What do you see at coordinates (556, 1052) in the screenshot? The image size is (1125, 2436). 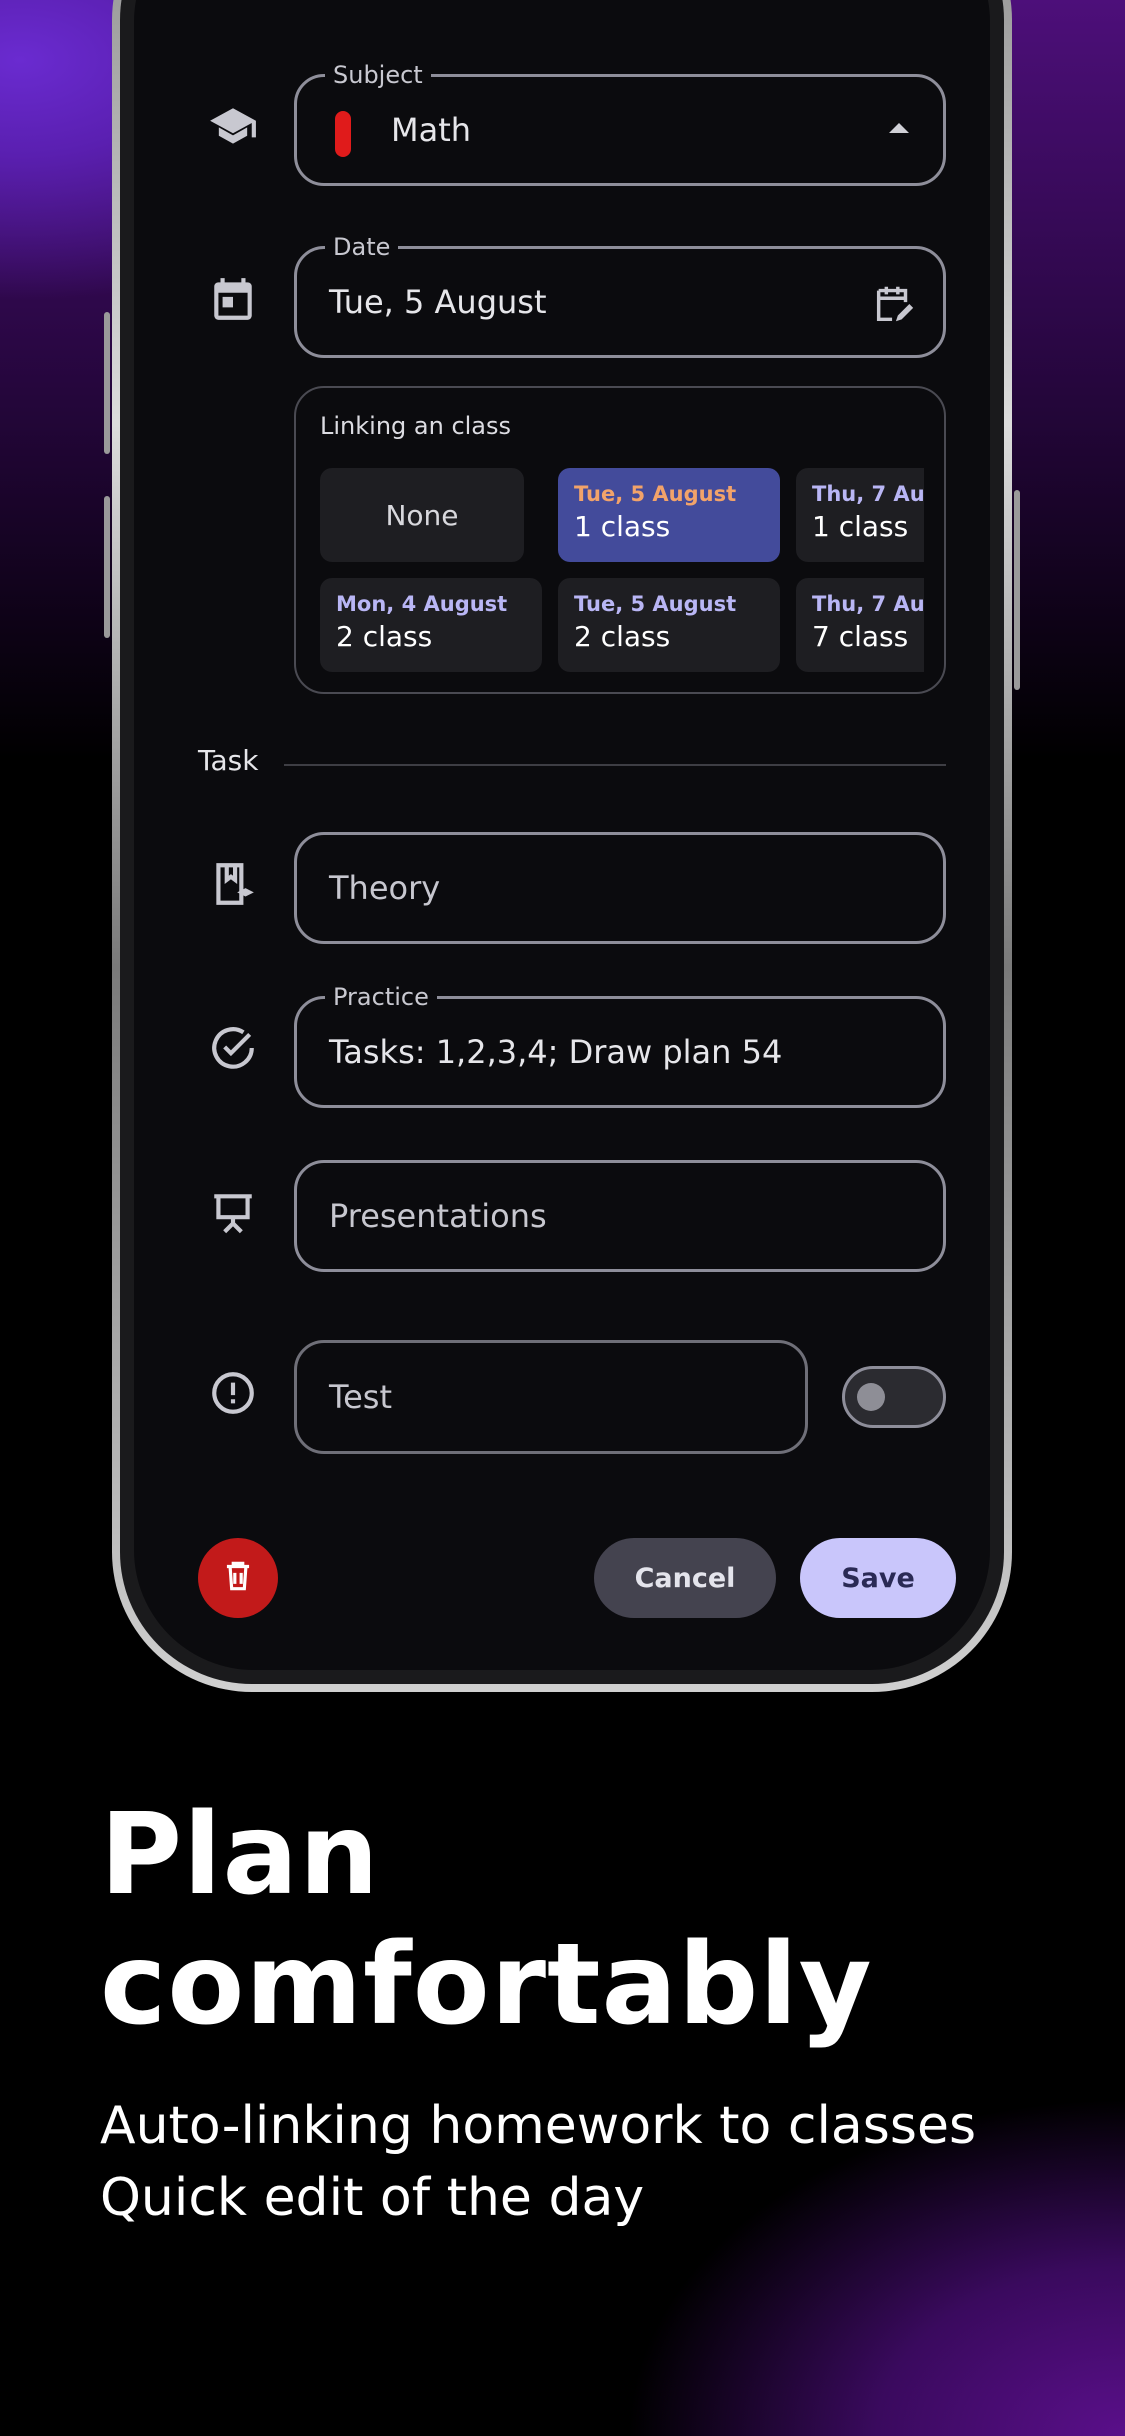 I see `practice-value: Tasks: 1,2,3,4; Draw plan 54` at bounding box center [556, 1052].